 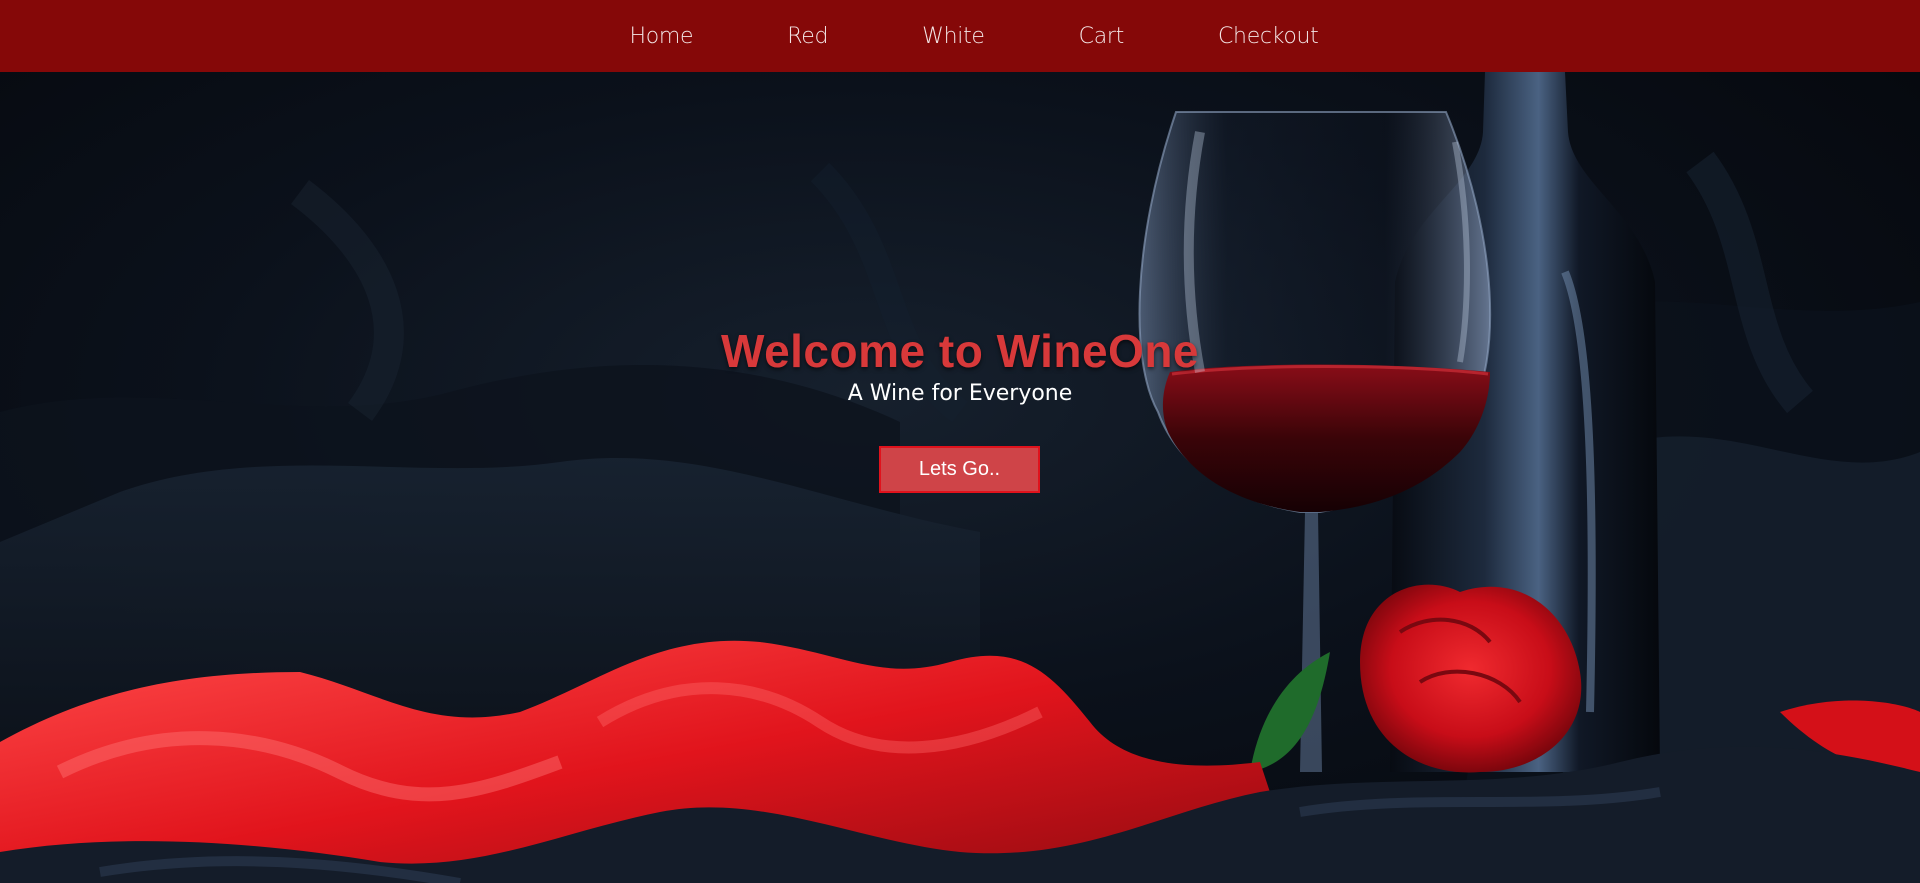 I want to click on nav-item-cart: Cart, so click(x=1101, y=36).